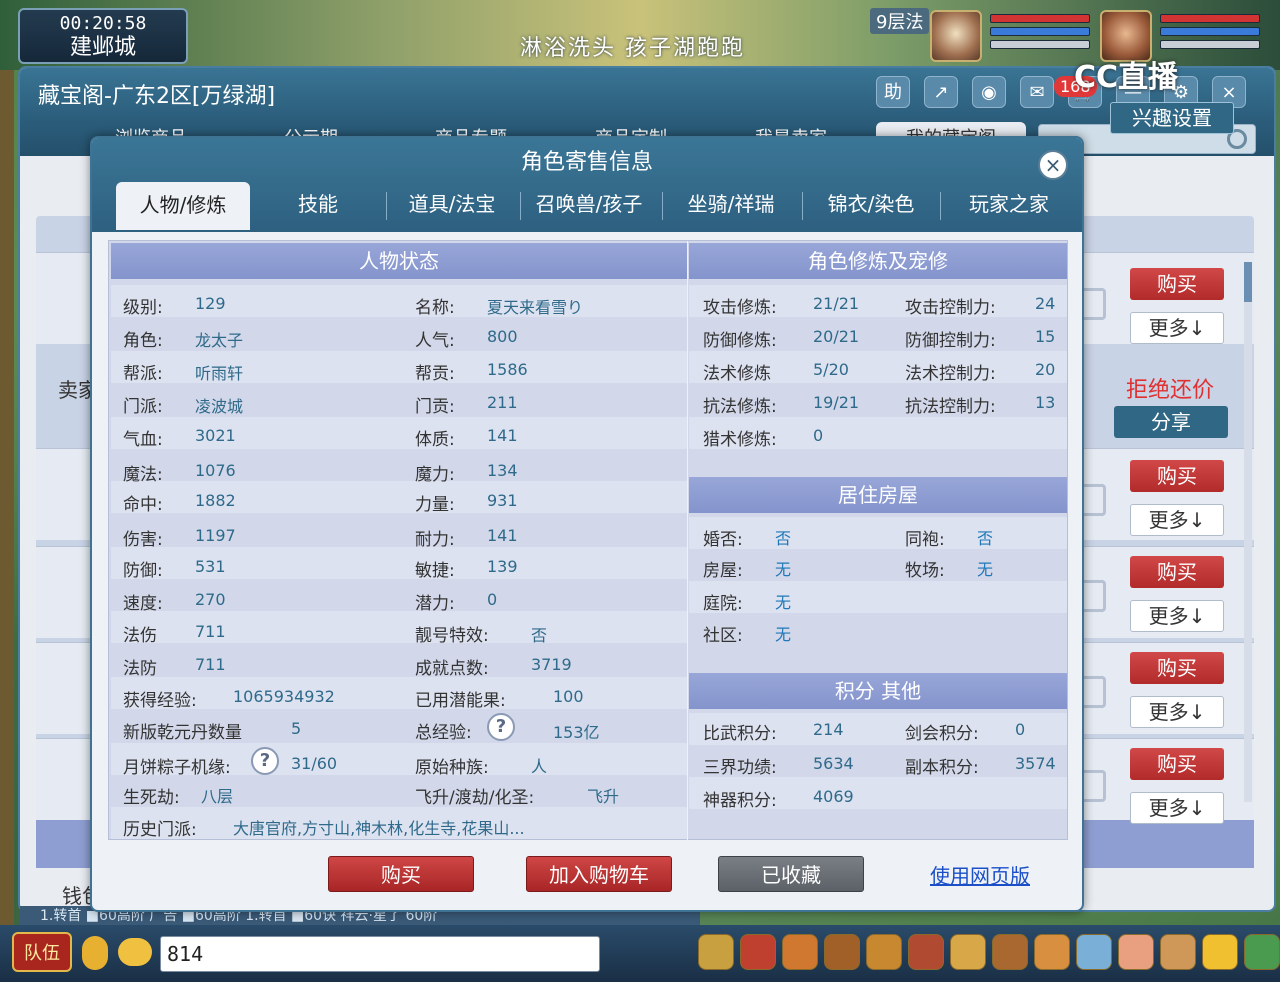  What do you see at coordinates (740, 734) in the screenshot?
I see `points-label: 比武积分:` at bounding box center [740, 734].